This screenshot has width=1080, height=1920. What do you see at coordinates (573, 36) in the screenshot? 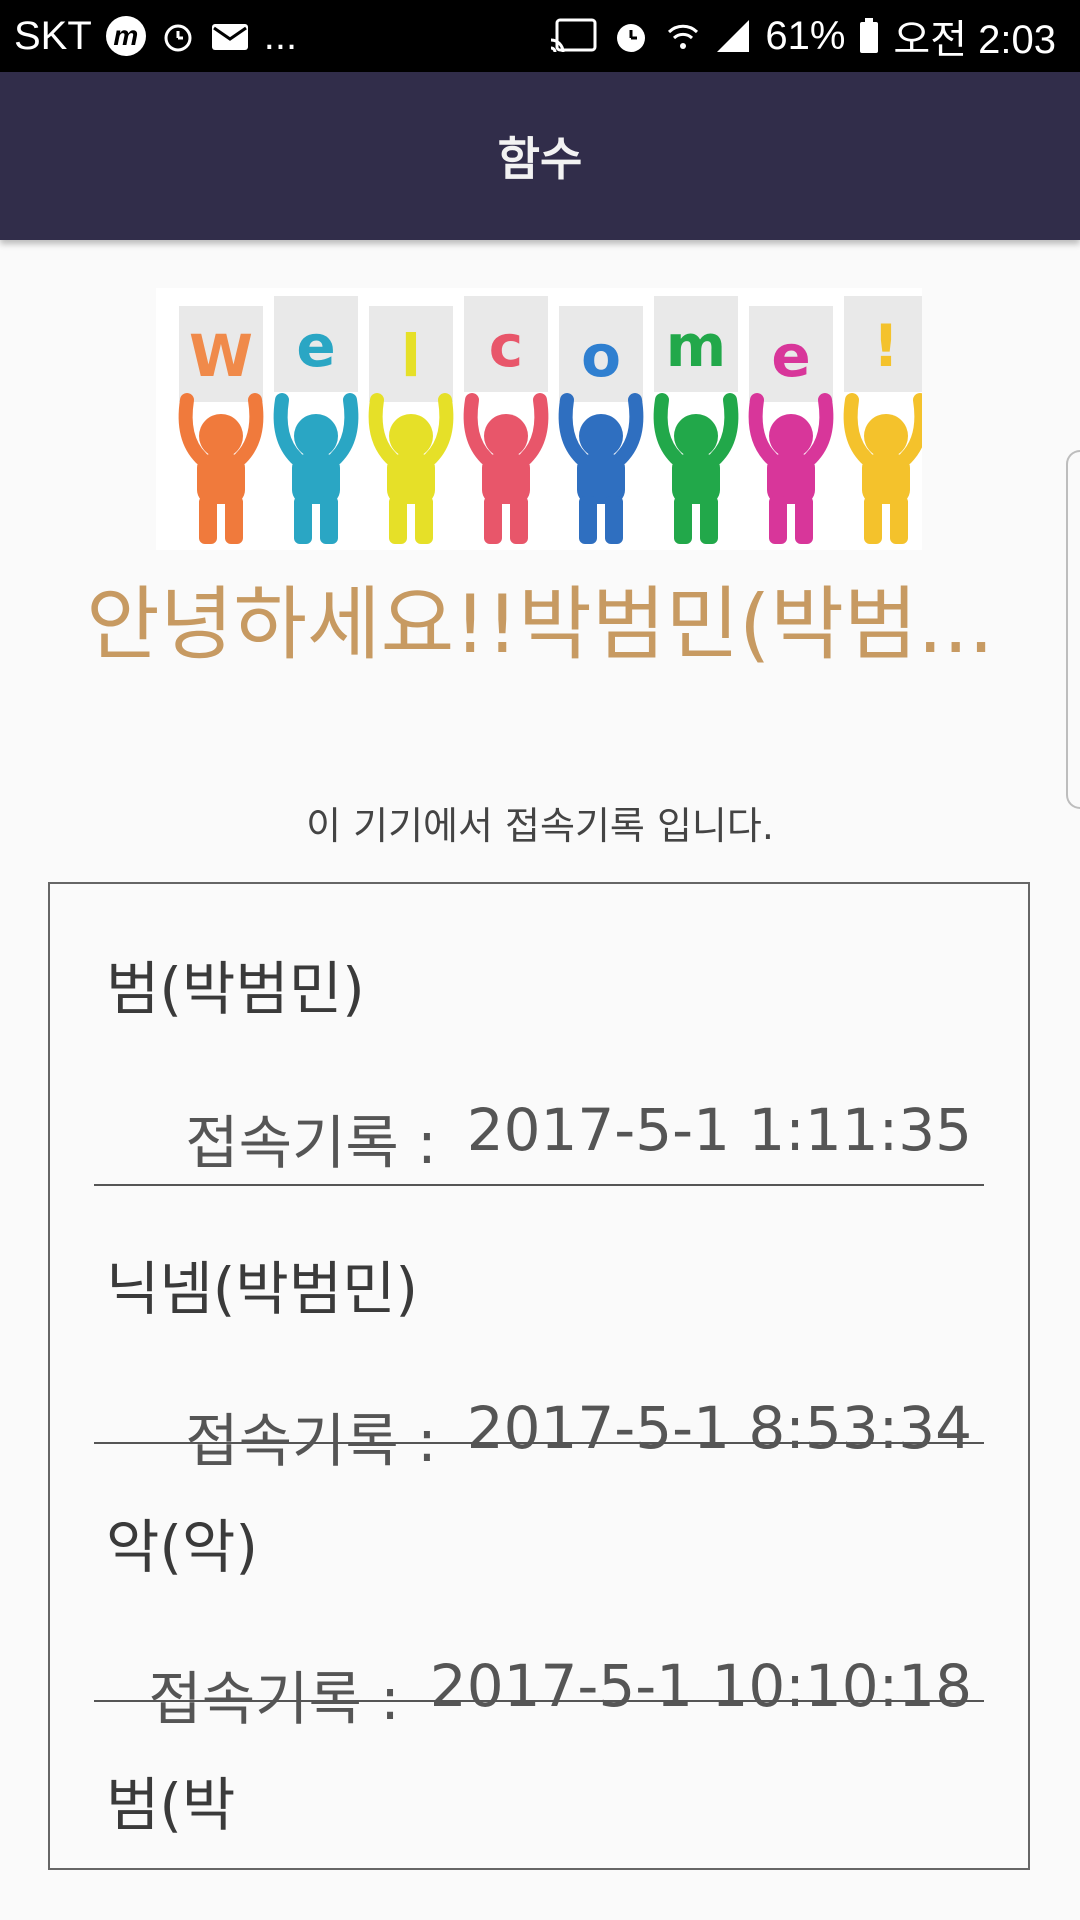
I see `cast-icon` at bounding box center [573, 36].